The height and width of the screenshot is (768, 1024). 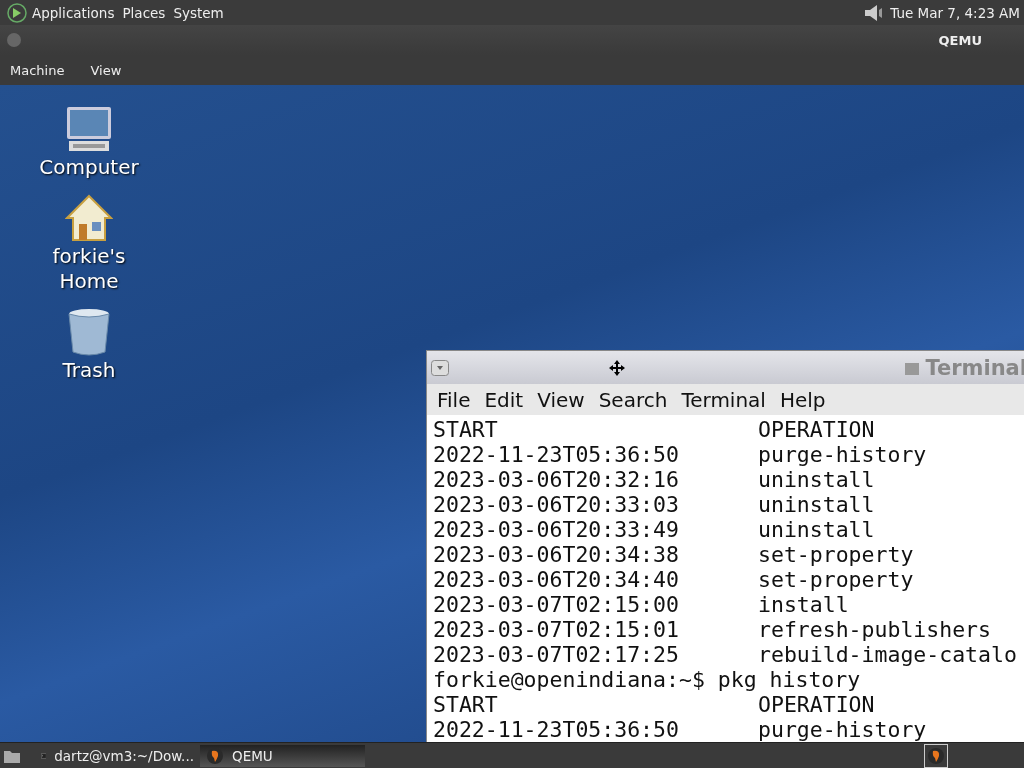 I want to click on window-menu-icon, so click(x=440, y=367).